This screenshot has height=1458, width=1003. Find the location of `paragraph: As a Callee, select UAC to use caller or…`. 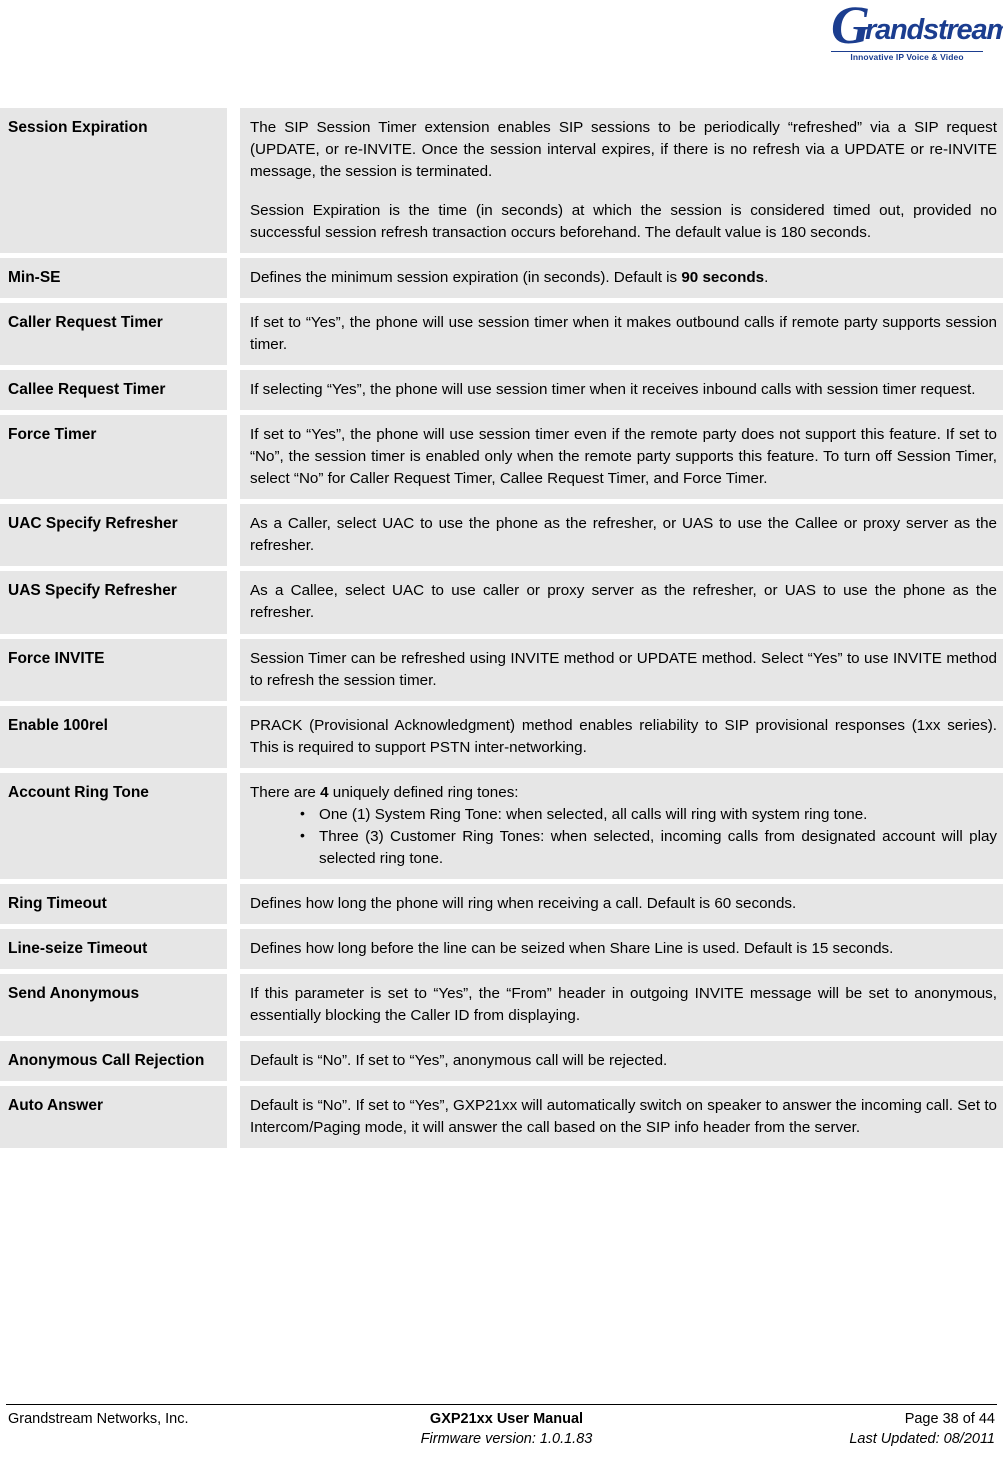

paragraph: As a Callee, select UAC to use caller or… is located at coordinates (623, 602).